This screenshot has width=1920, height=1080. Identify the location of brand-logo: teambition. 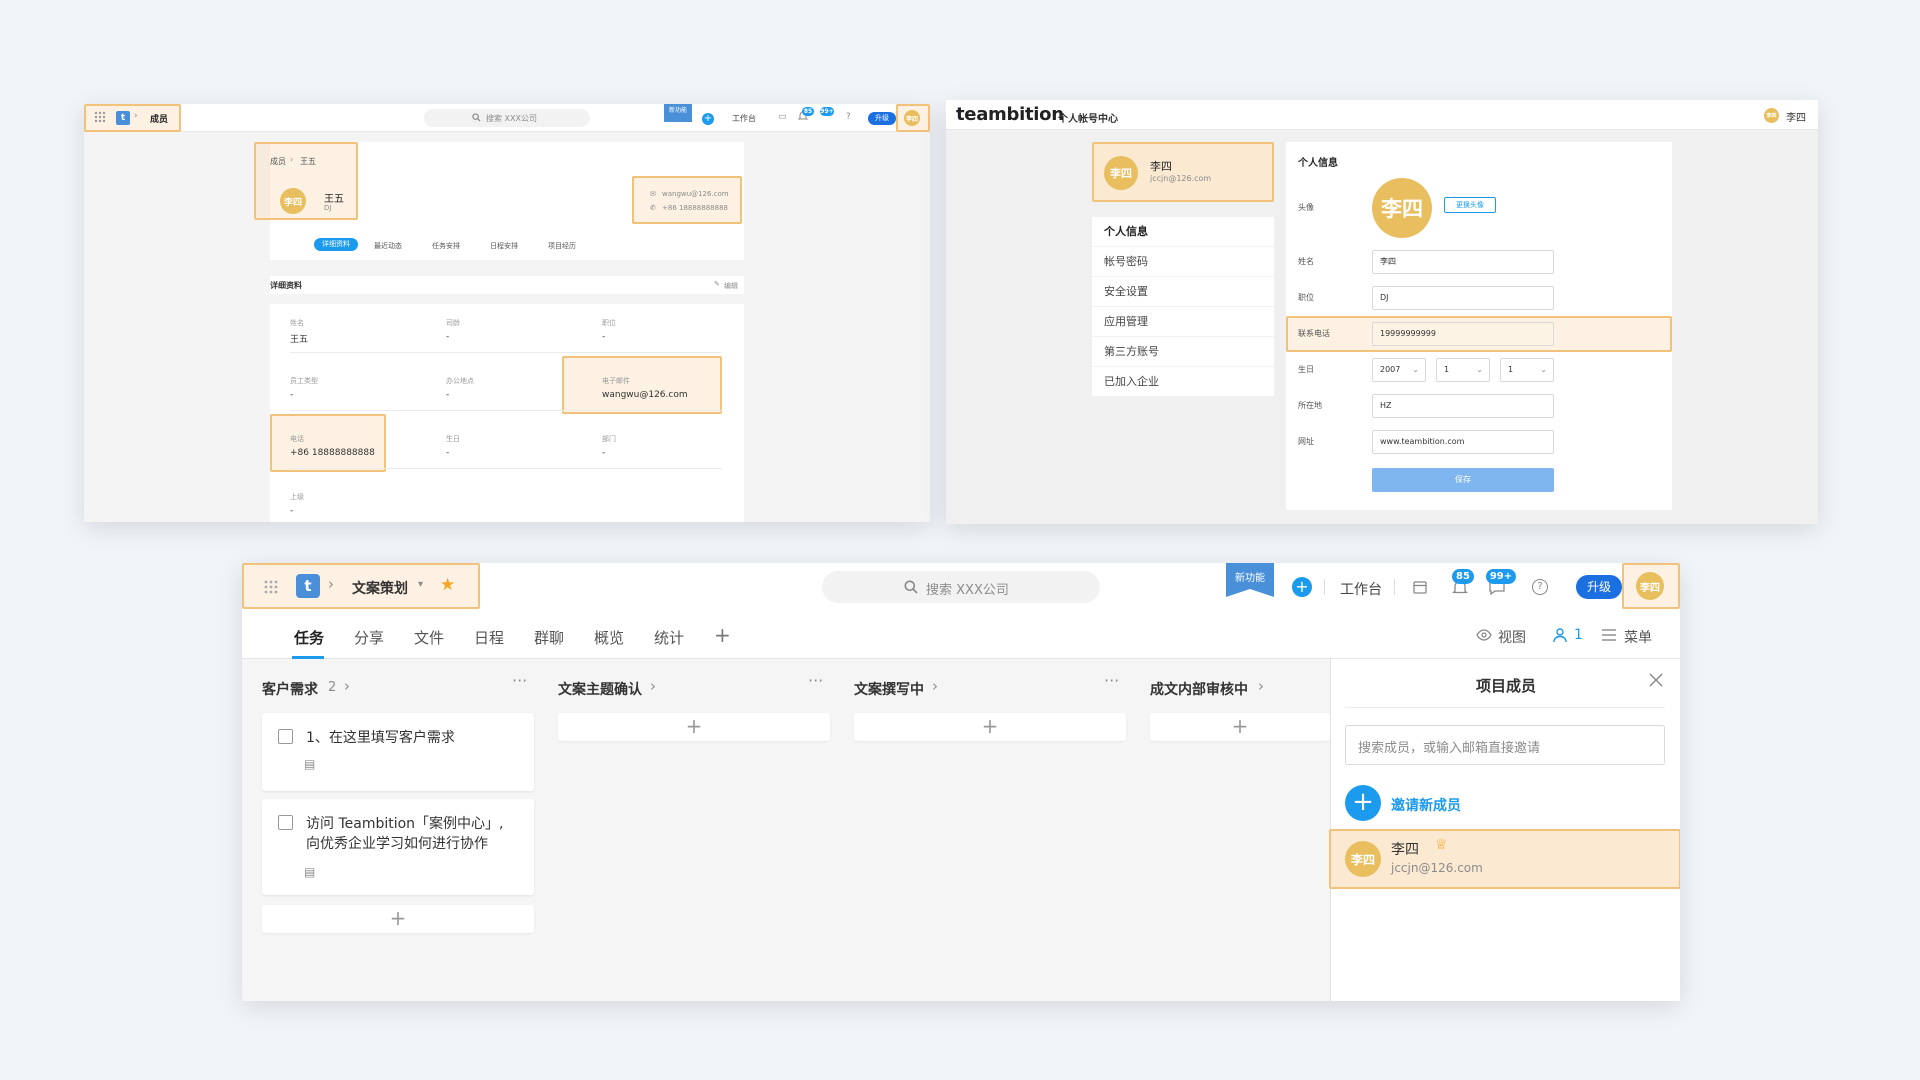
(1010, 114).